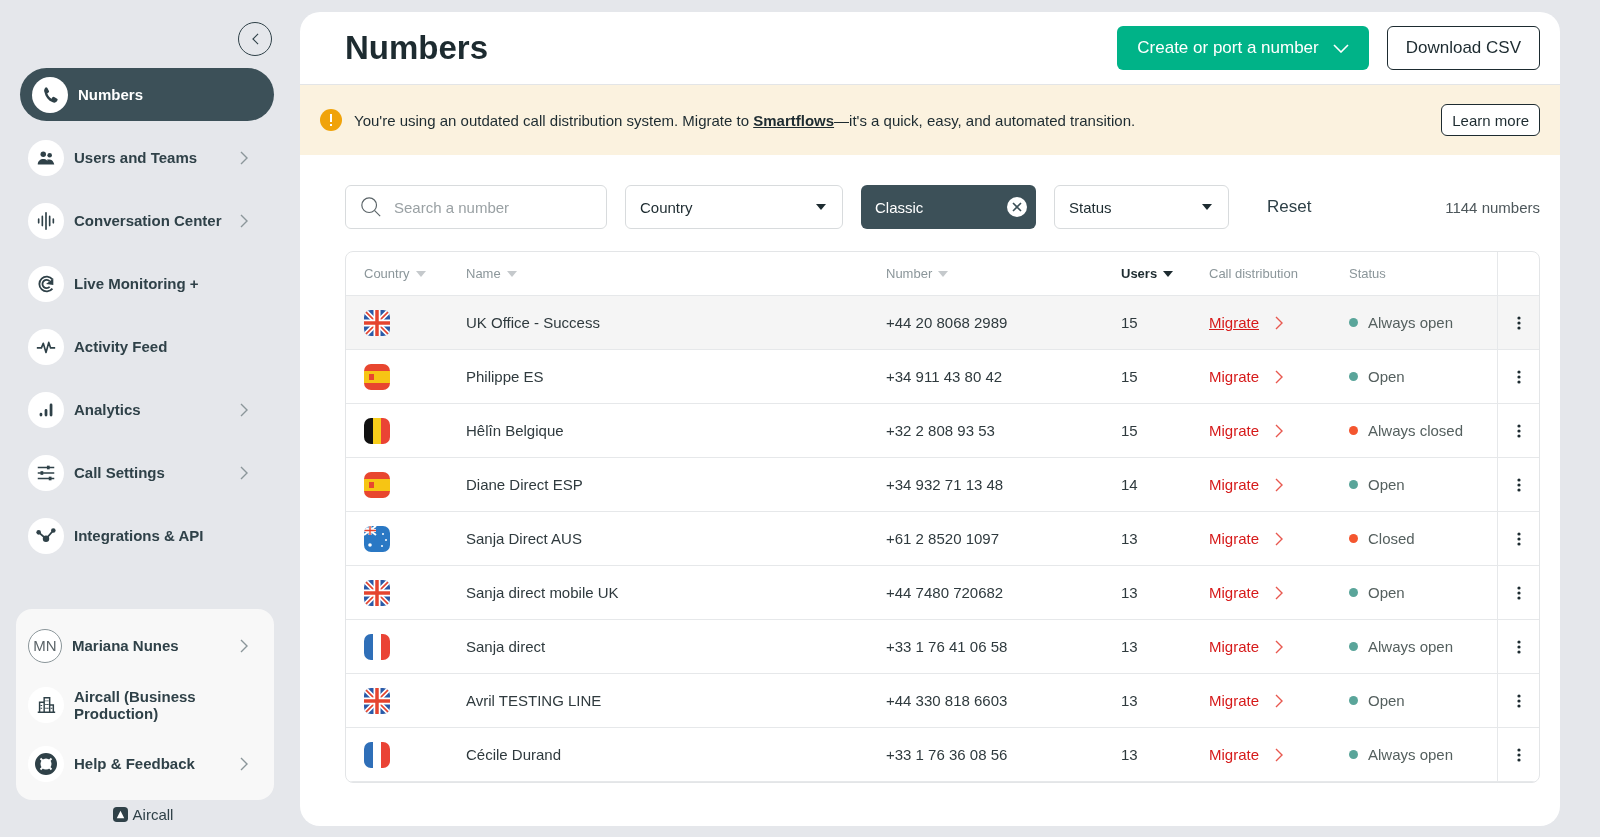 The image size is (1600, 837). What do you see at coordinates (942, 431) in the screenshot?
I see `table-row: Hêlîn Belgique +32 2 808 93 53 15 Migrate Always closed` at bounding box center [942, 431].